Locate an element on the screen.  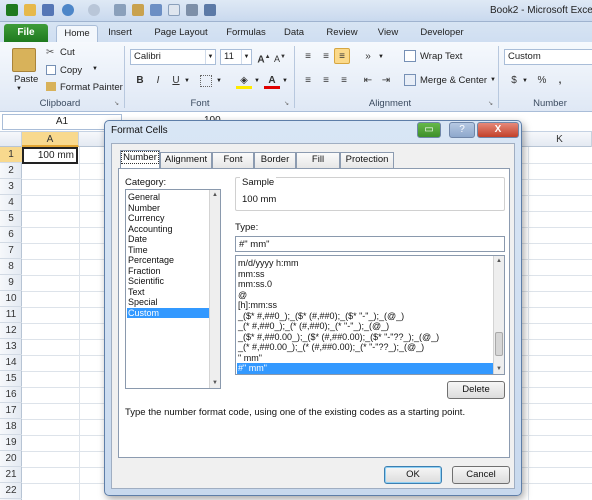
align-bottom-icon: ≡ is located at coordinates (342, 56).